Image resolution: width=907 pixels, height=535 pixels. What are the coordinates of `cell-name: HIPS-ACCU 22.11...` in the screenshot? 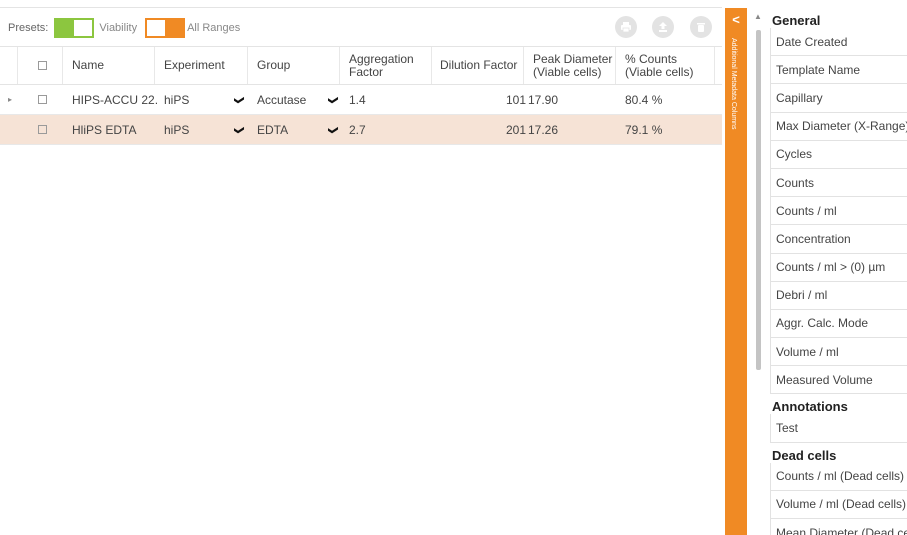 It's located at (115, 99).